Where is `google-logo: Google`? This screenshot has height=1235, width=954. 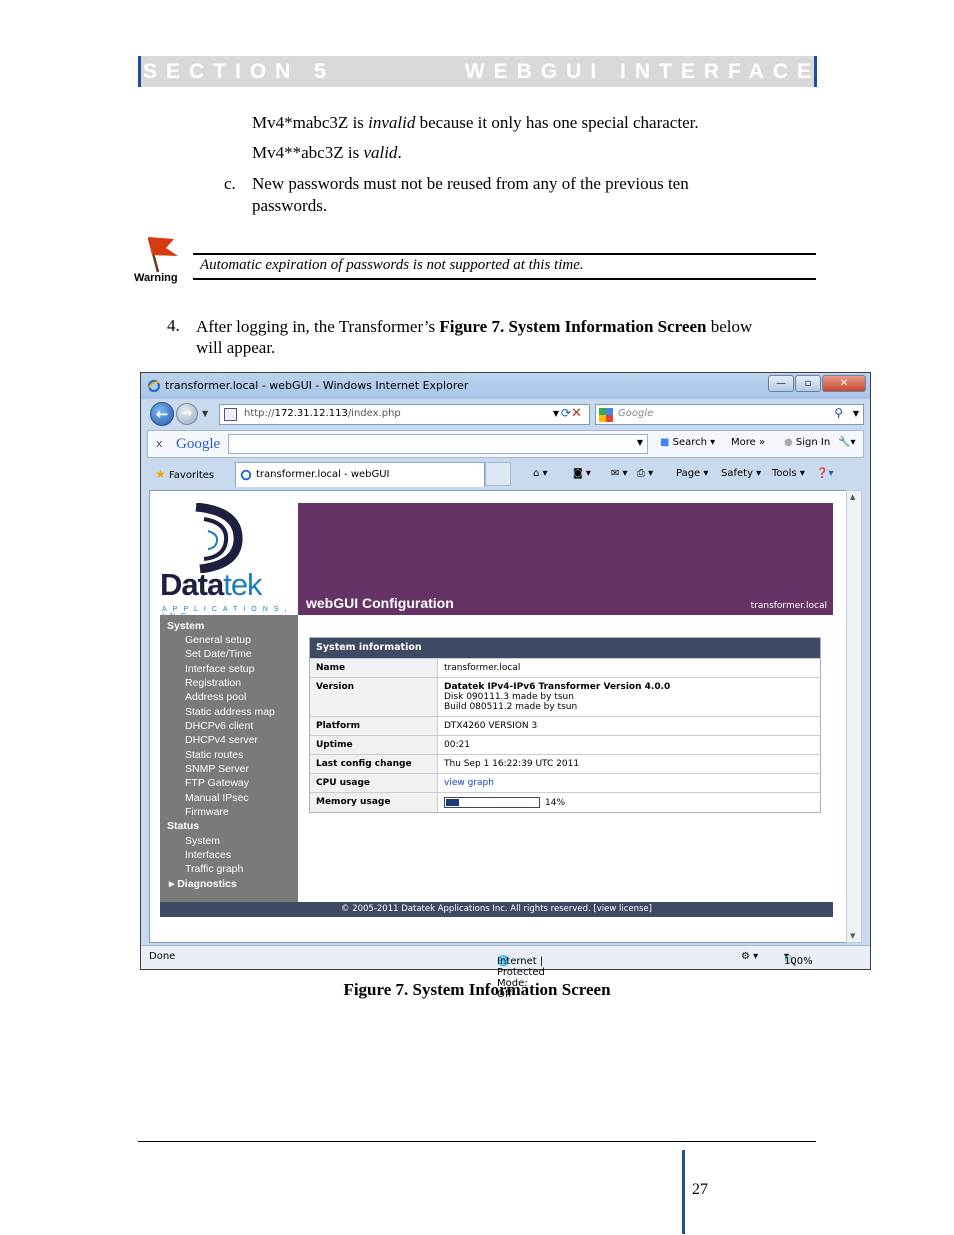 google-logo: Google is located at coordinates (198, 444).